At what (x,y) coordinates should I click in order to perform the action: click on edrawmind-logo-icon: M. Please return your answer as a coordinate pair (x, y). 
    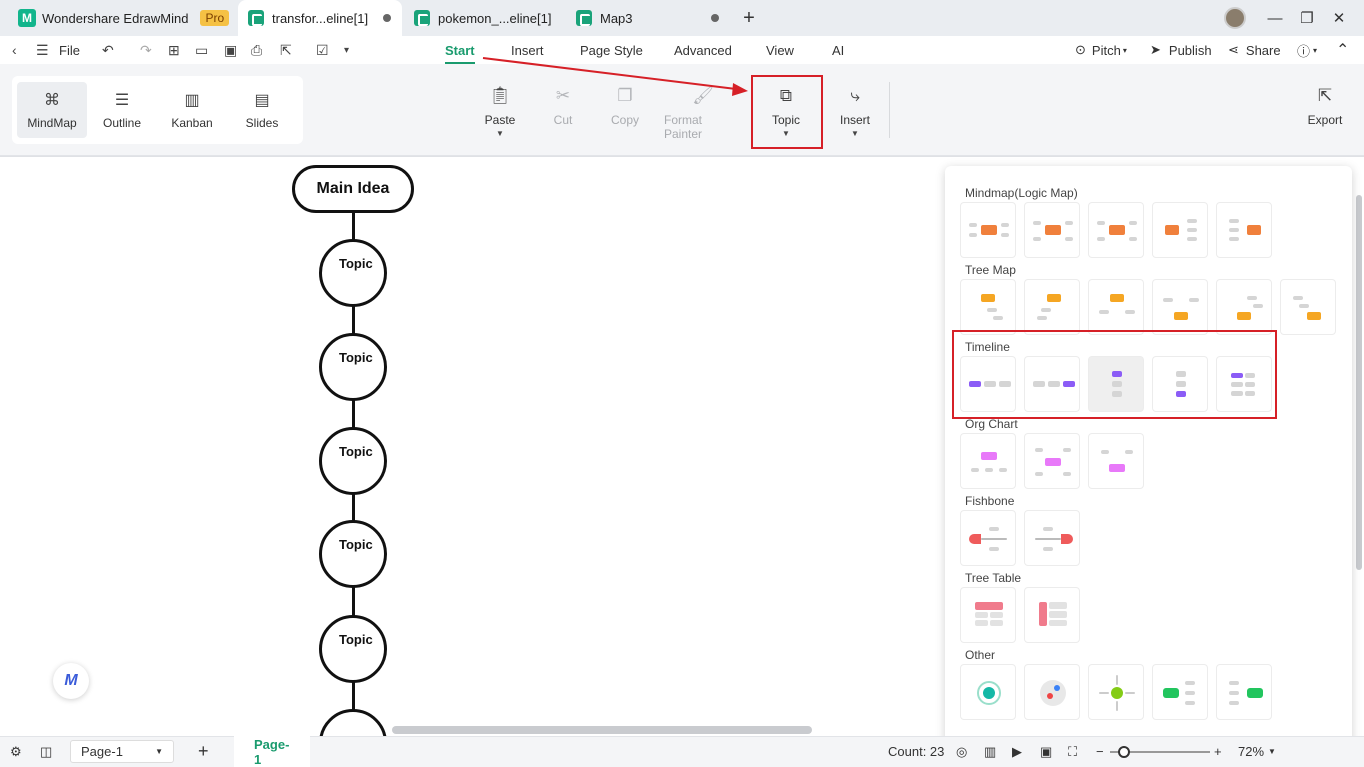
    Looking at the image, I should click on (27, 18).